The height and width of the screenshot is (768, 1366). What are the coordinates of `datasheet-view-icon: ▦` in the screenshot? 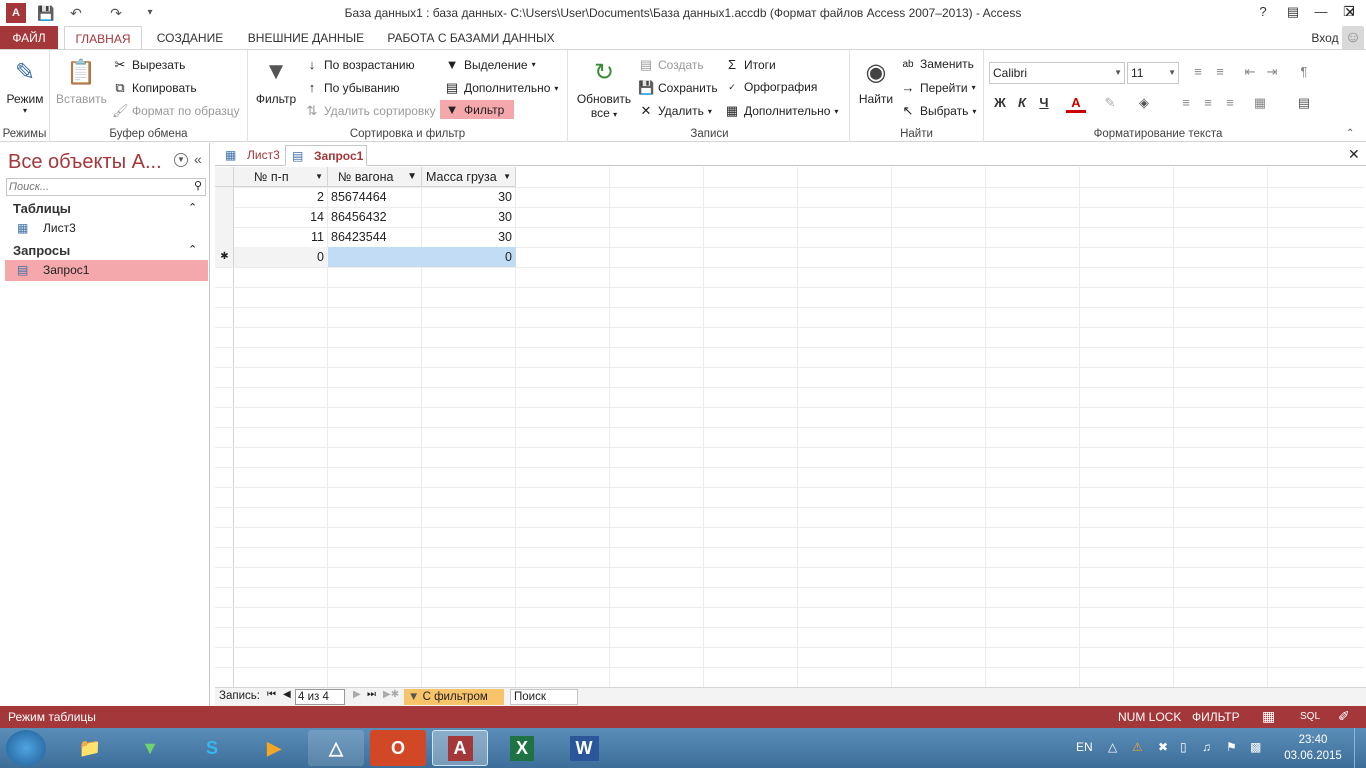 It's located at (1268, 716).